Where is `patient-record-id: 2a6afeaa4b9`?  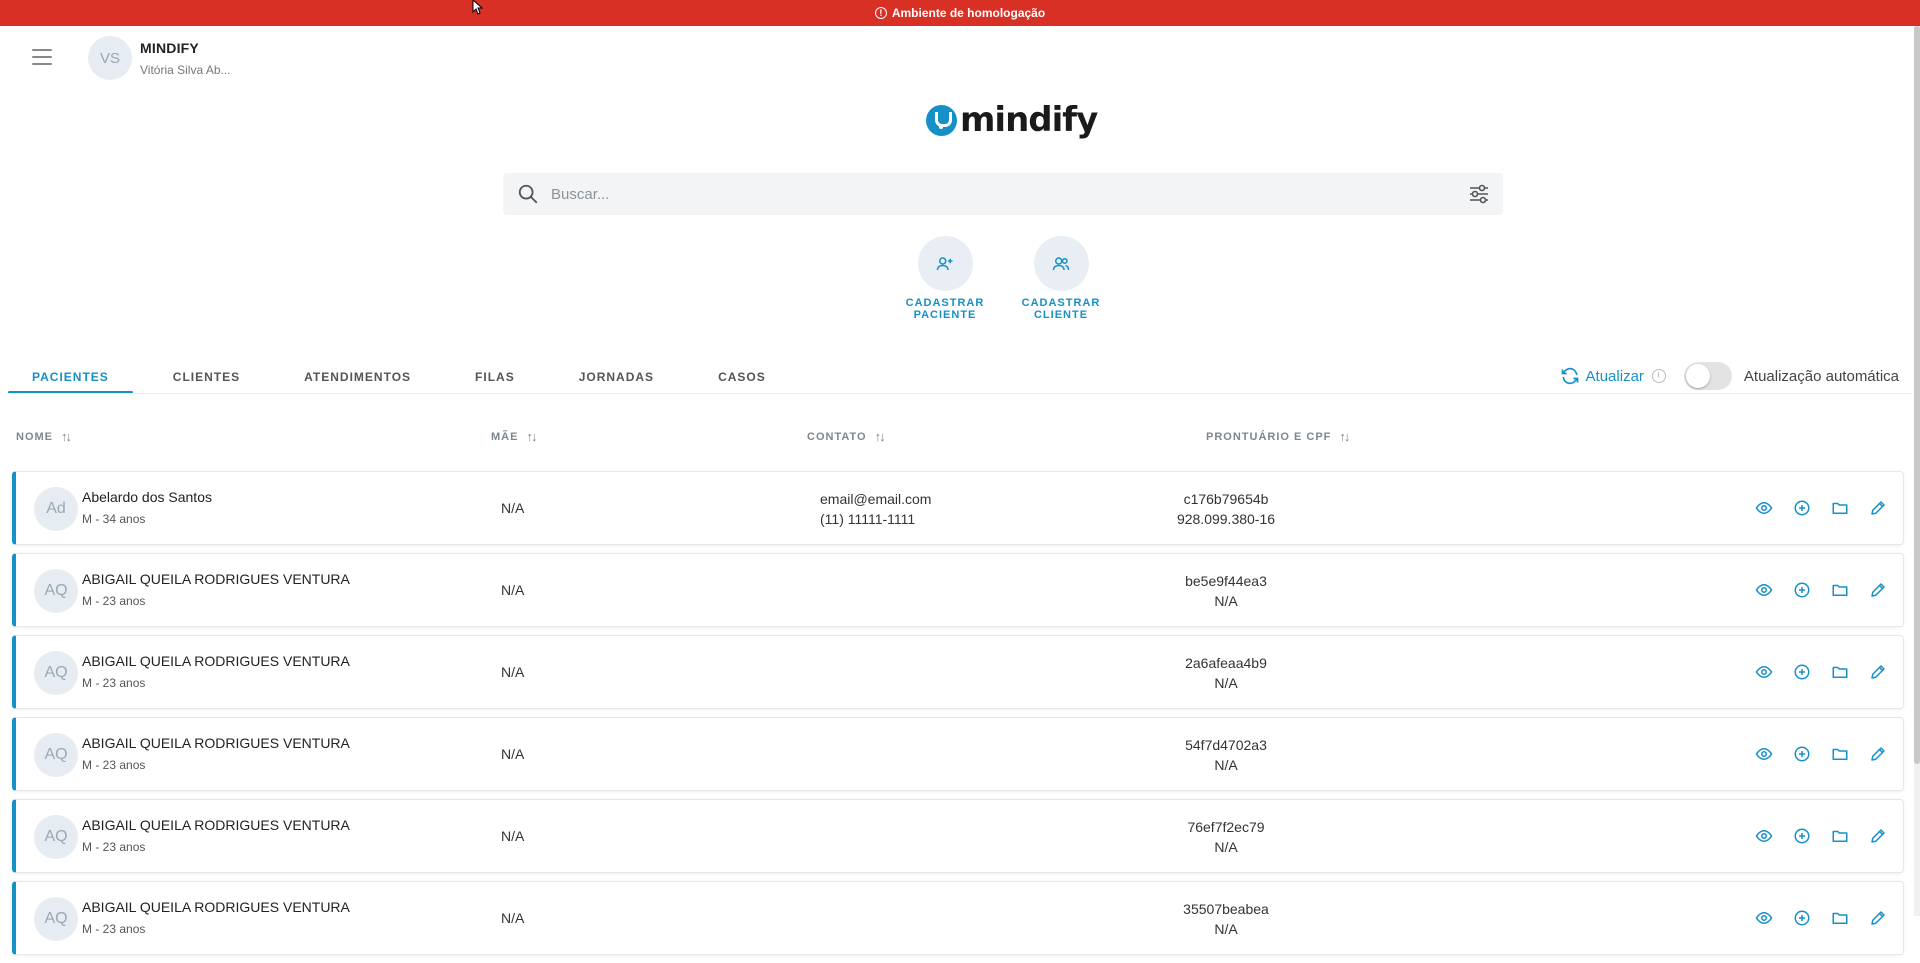
patient-record-id: 2a6afeaa4b9 is located at coordinates (1226, 663).